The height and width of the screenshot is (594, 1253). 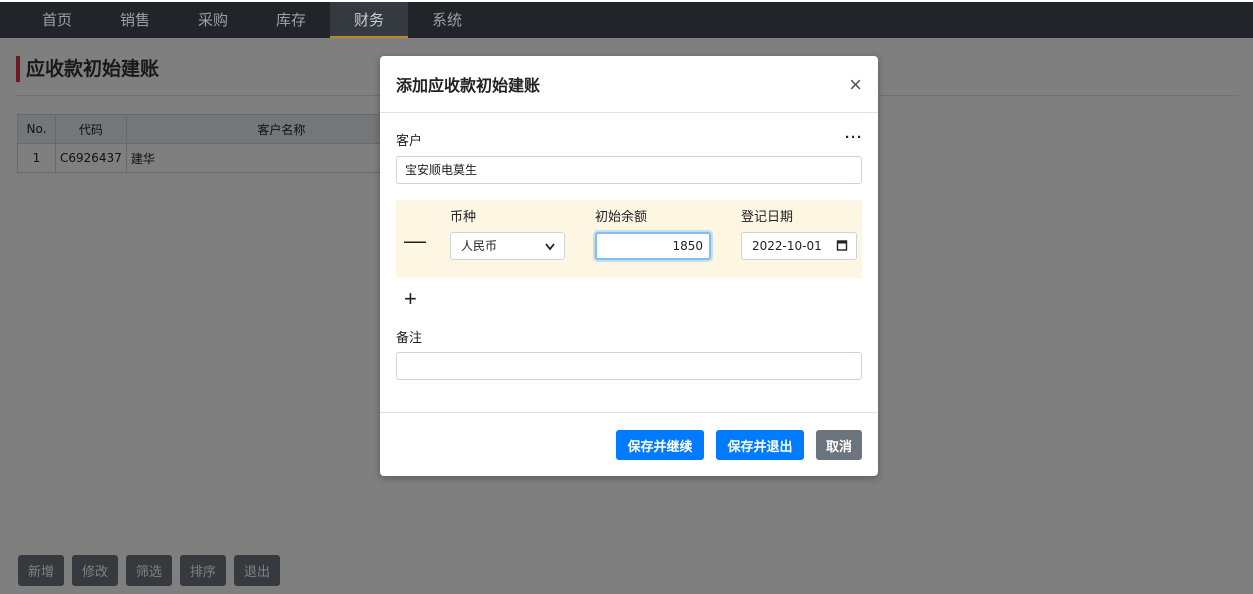 What do you see at coordinates (653, 246) in the screenshot?
I see `initial-balance-input: 1850` at bounding box center [653, 246].